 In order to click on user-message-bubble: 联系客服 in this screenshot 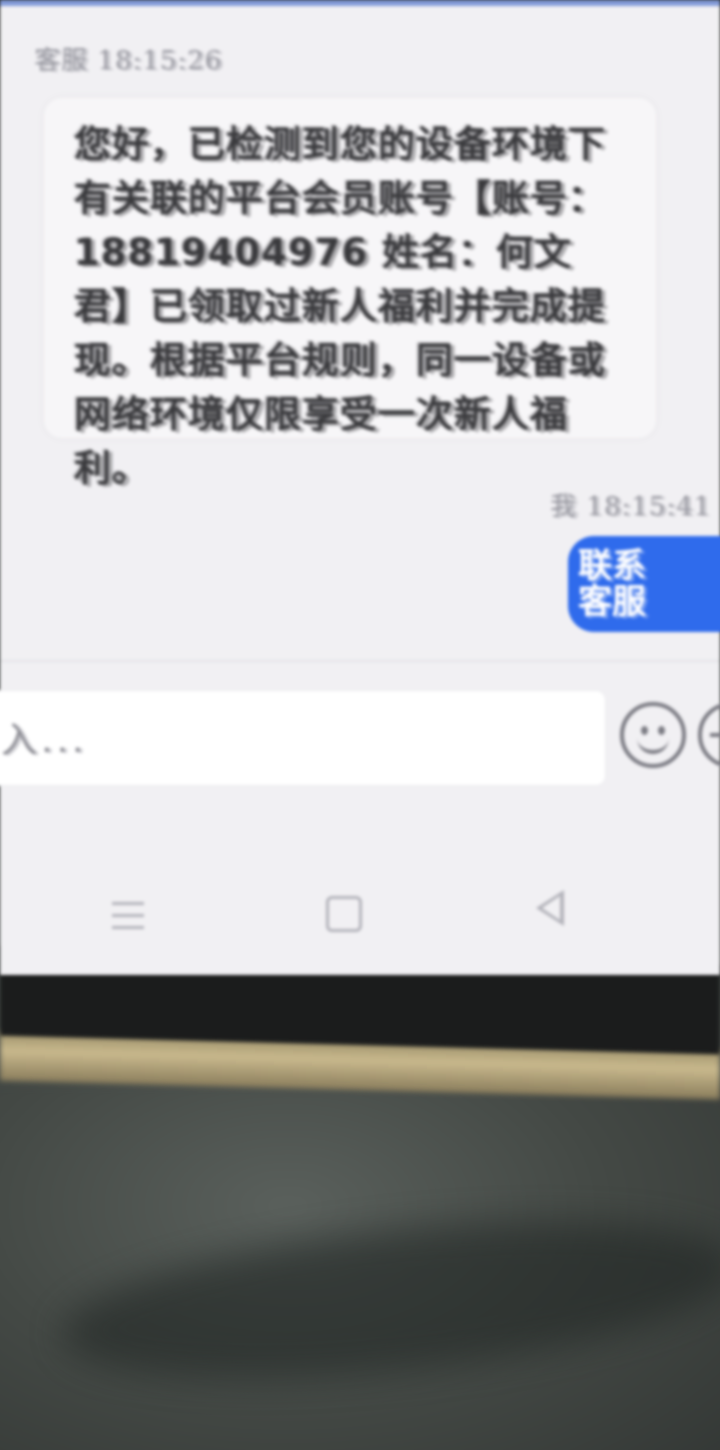, I will do `click(644, 584)`.